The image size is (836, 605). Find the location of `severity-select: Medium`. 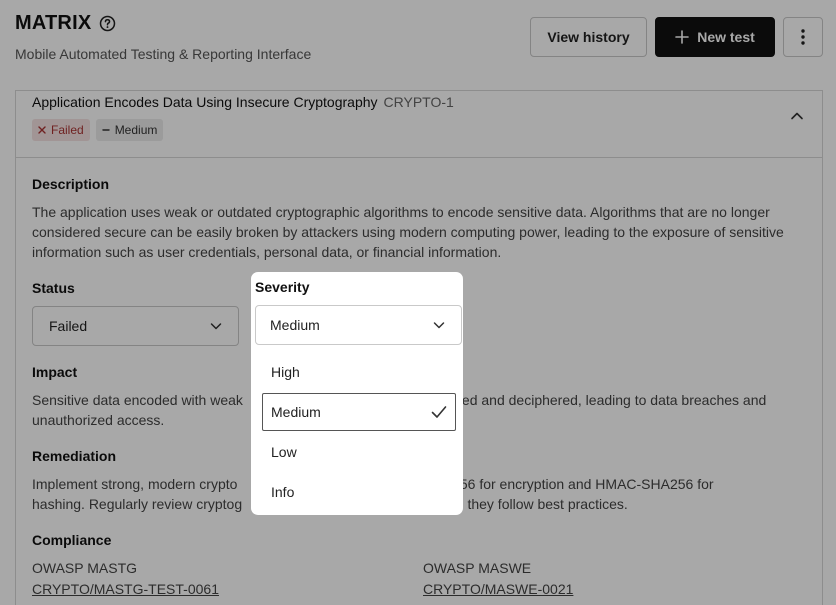

severity-select: Medium is located at coordinates (358, 325).